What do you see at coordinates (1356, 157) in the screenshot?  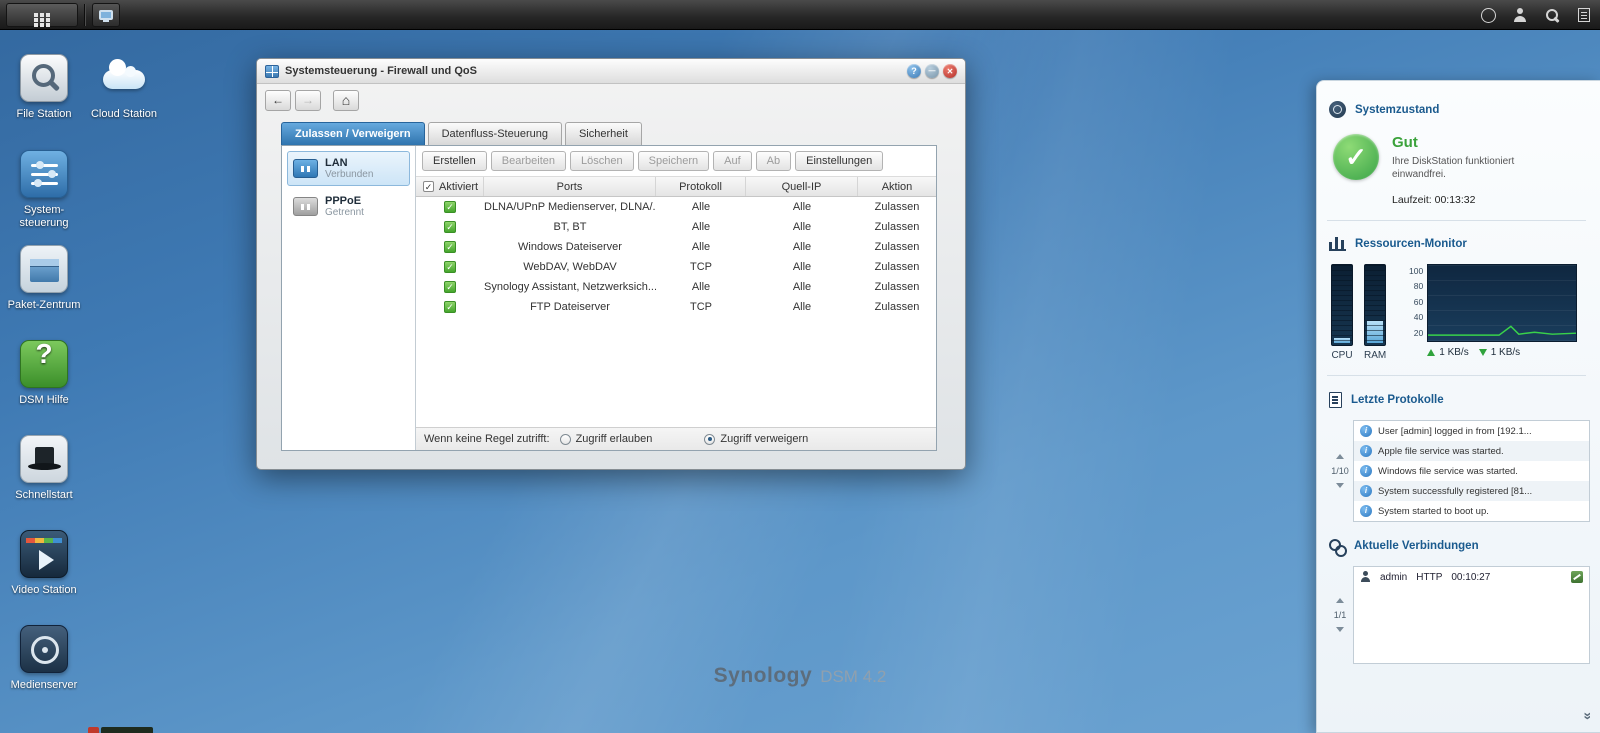 I see `status-ok-icon` at bounding box center [1356, 157].